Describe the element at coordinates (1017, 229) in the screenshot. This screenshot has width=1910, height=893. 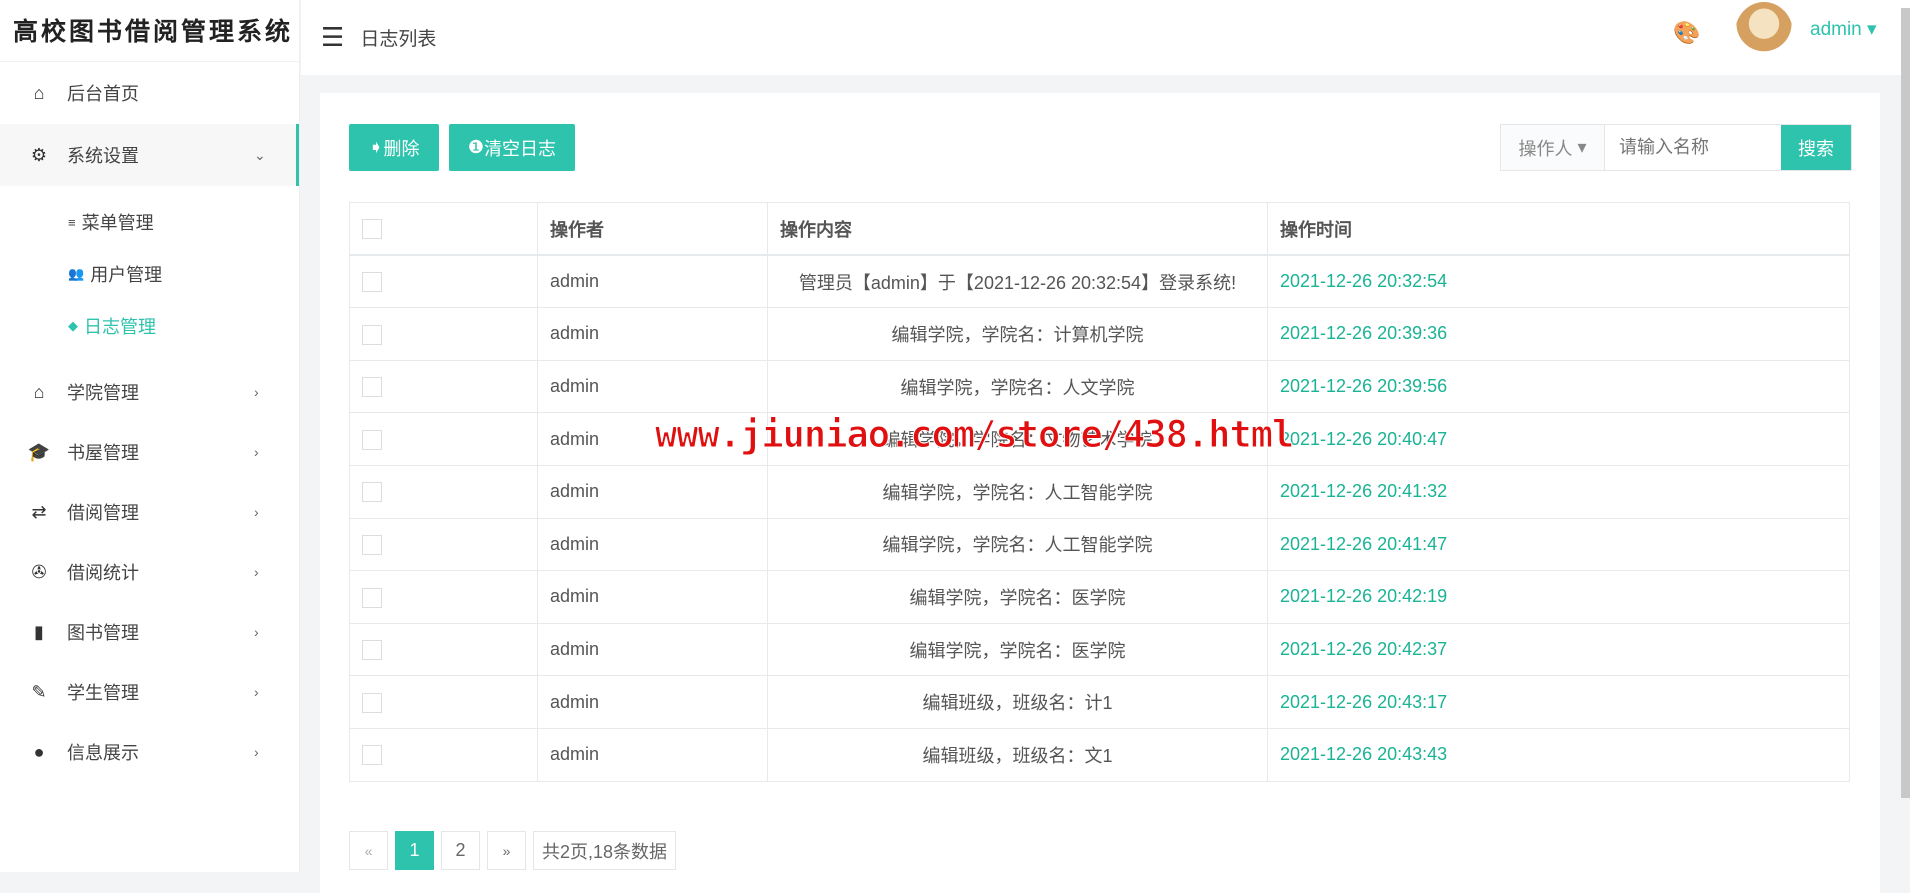
I see `col-content: 操作内容` at that location.